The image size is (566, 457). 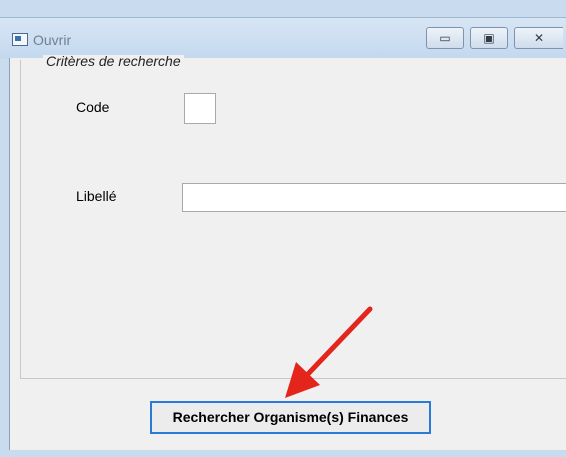 What do you see at coordinates (374, 197) in the screenshot?
I see `libelle-field` at bounding box center [374, 197].